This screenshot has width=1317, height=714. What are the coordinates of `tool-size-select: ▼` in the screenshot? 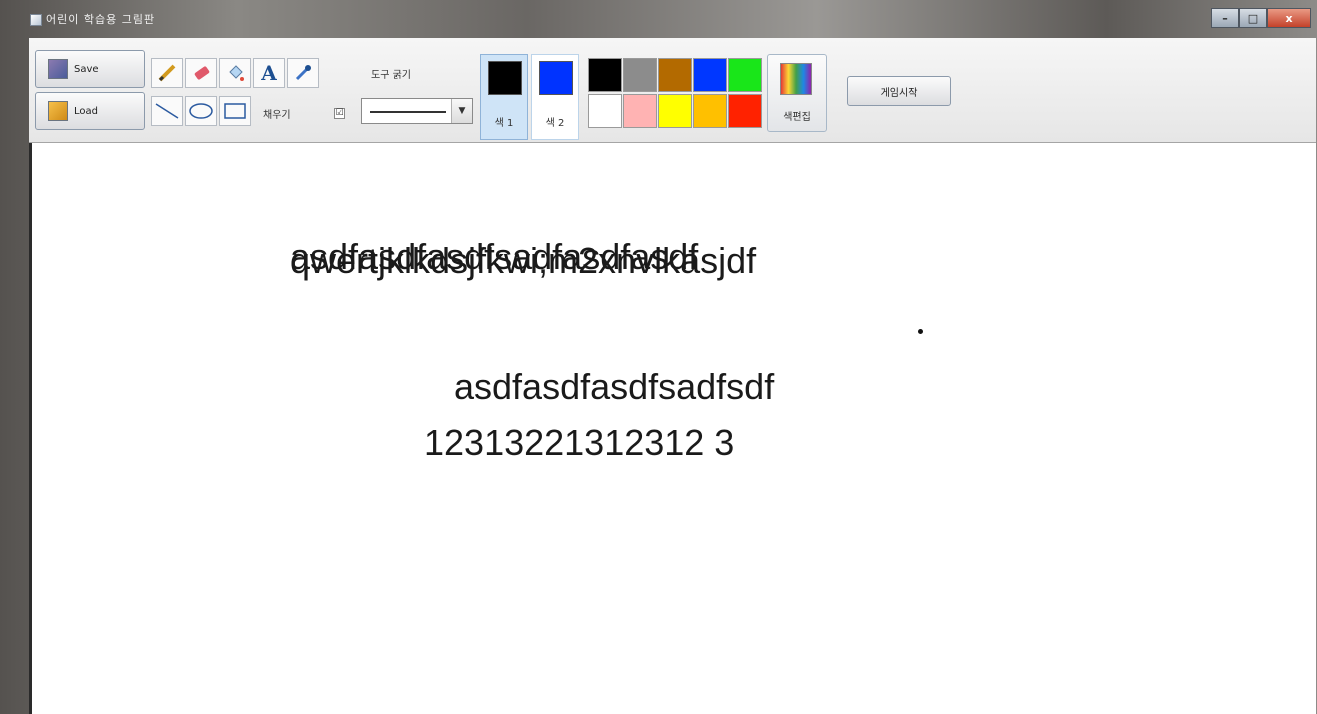 It's located at (417, 111).